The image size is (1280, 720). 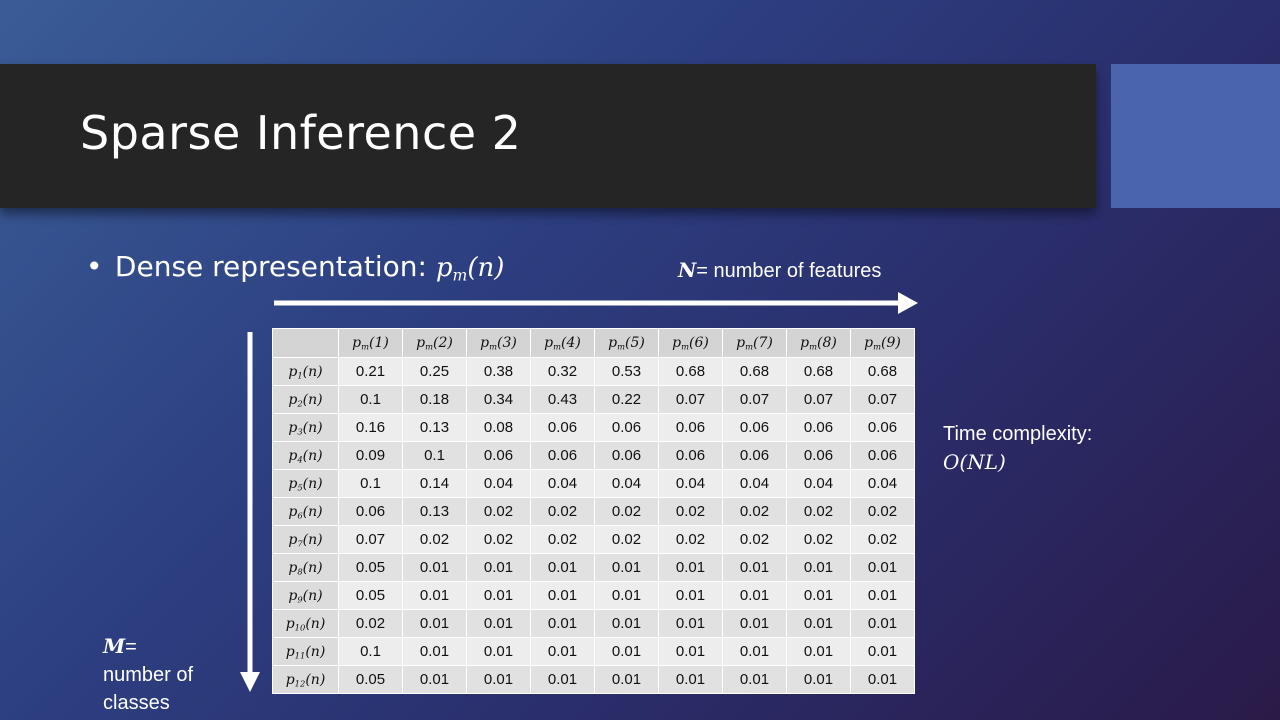 What do you see at coordinates (1017, 448) in the screenshot?
I see `time-complexity-label: Time complexity: O(NL)` at bounding box center [1017, 448].